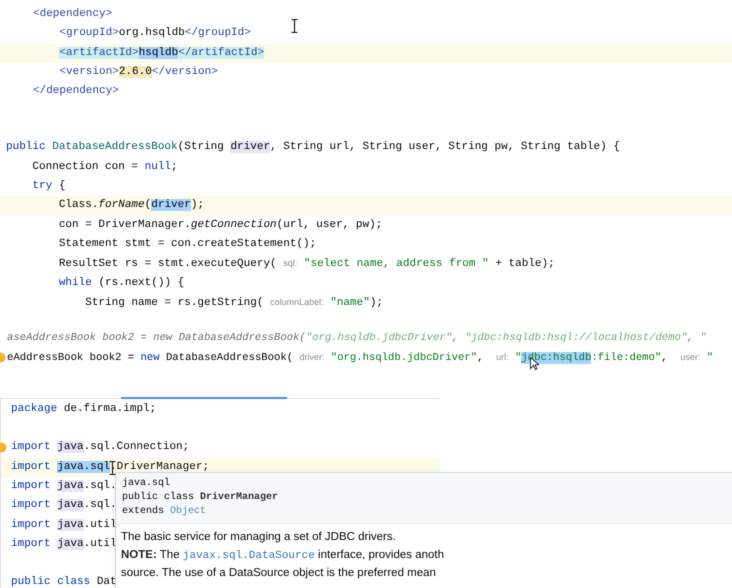 This screenshot has width=732, height=588. What do you see at coordinates (104, 167) in the screenshot?
I see `code-line: Connection con = null;` at bounding box center [104, 167].